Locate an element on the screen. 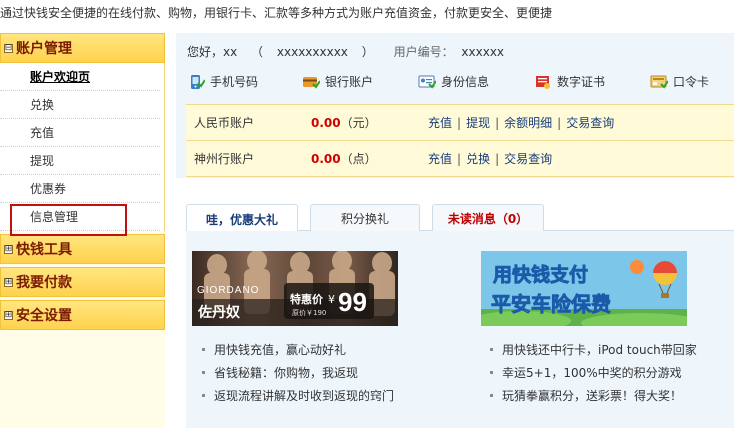  giordano-banner: GIORDANO 佐丹奴 特惠价 ¥ 99 原价￥190 is located at coordinates (295, 288).